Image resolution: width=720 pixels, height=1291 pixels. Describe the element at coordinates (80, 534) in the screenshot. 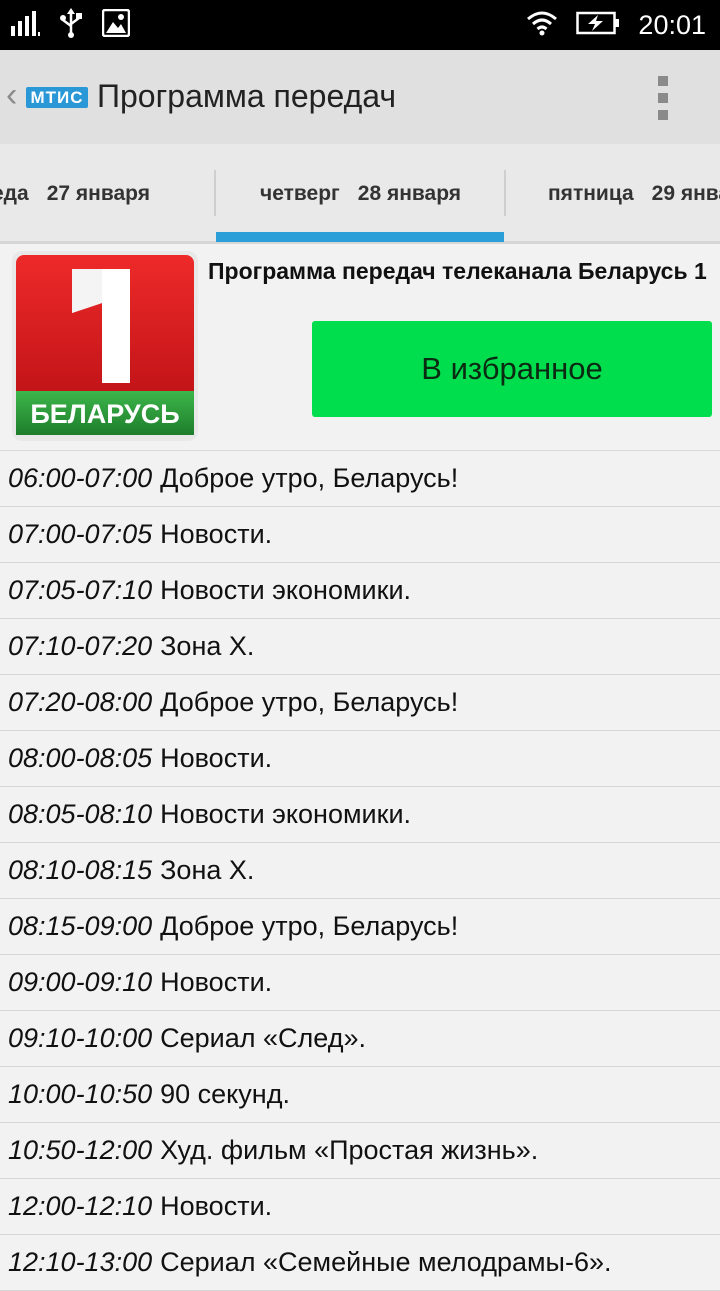

I see `program-time: 07:00-07:05` at that location.